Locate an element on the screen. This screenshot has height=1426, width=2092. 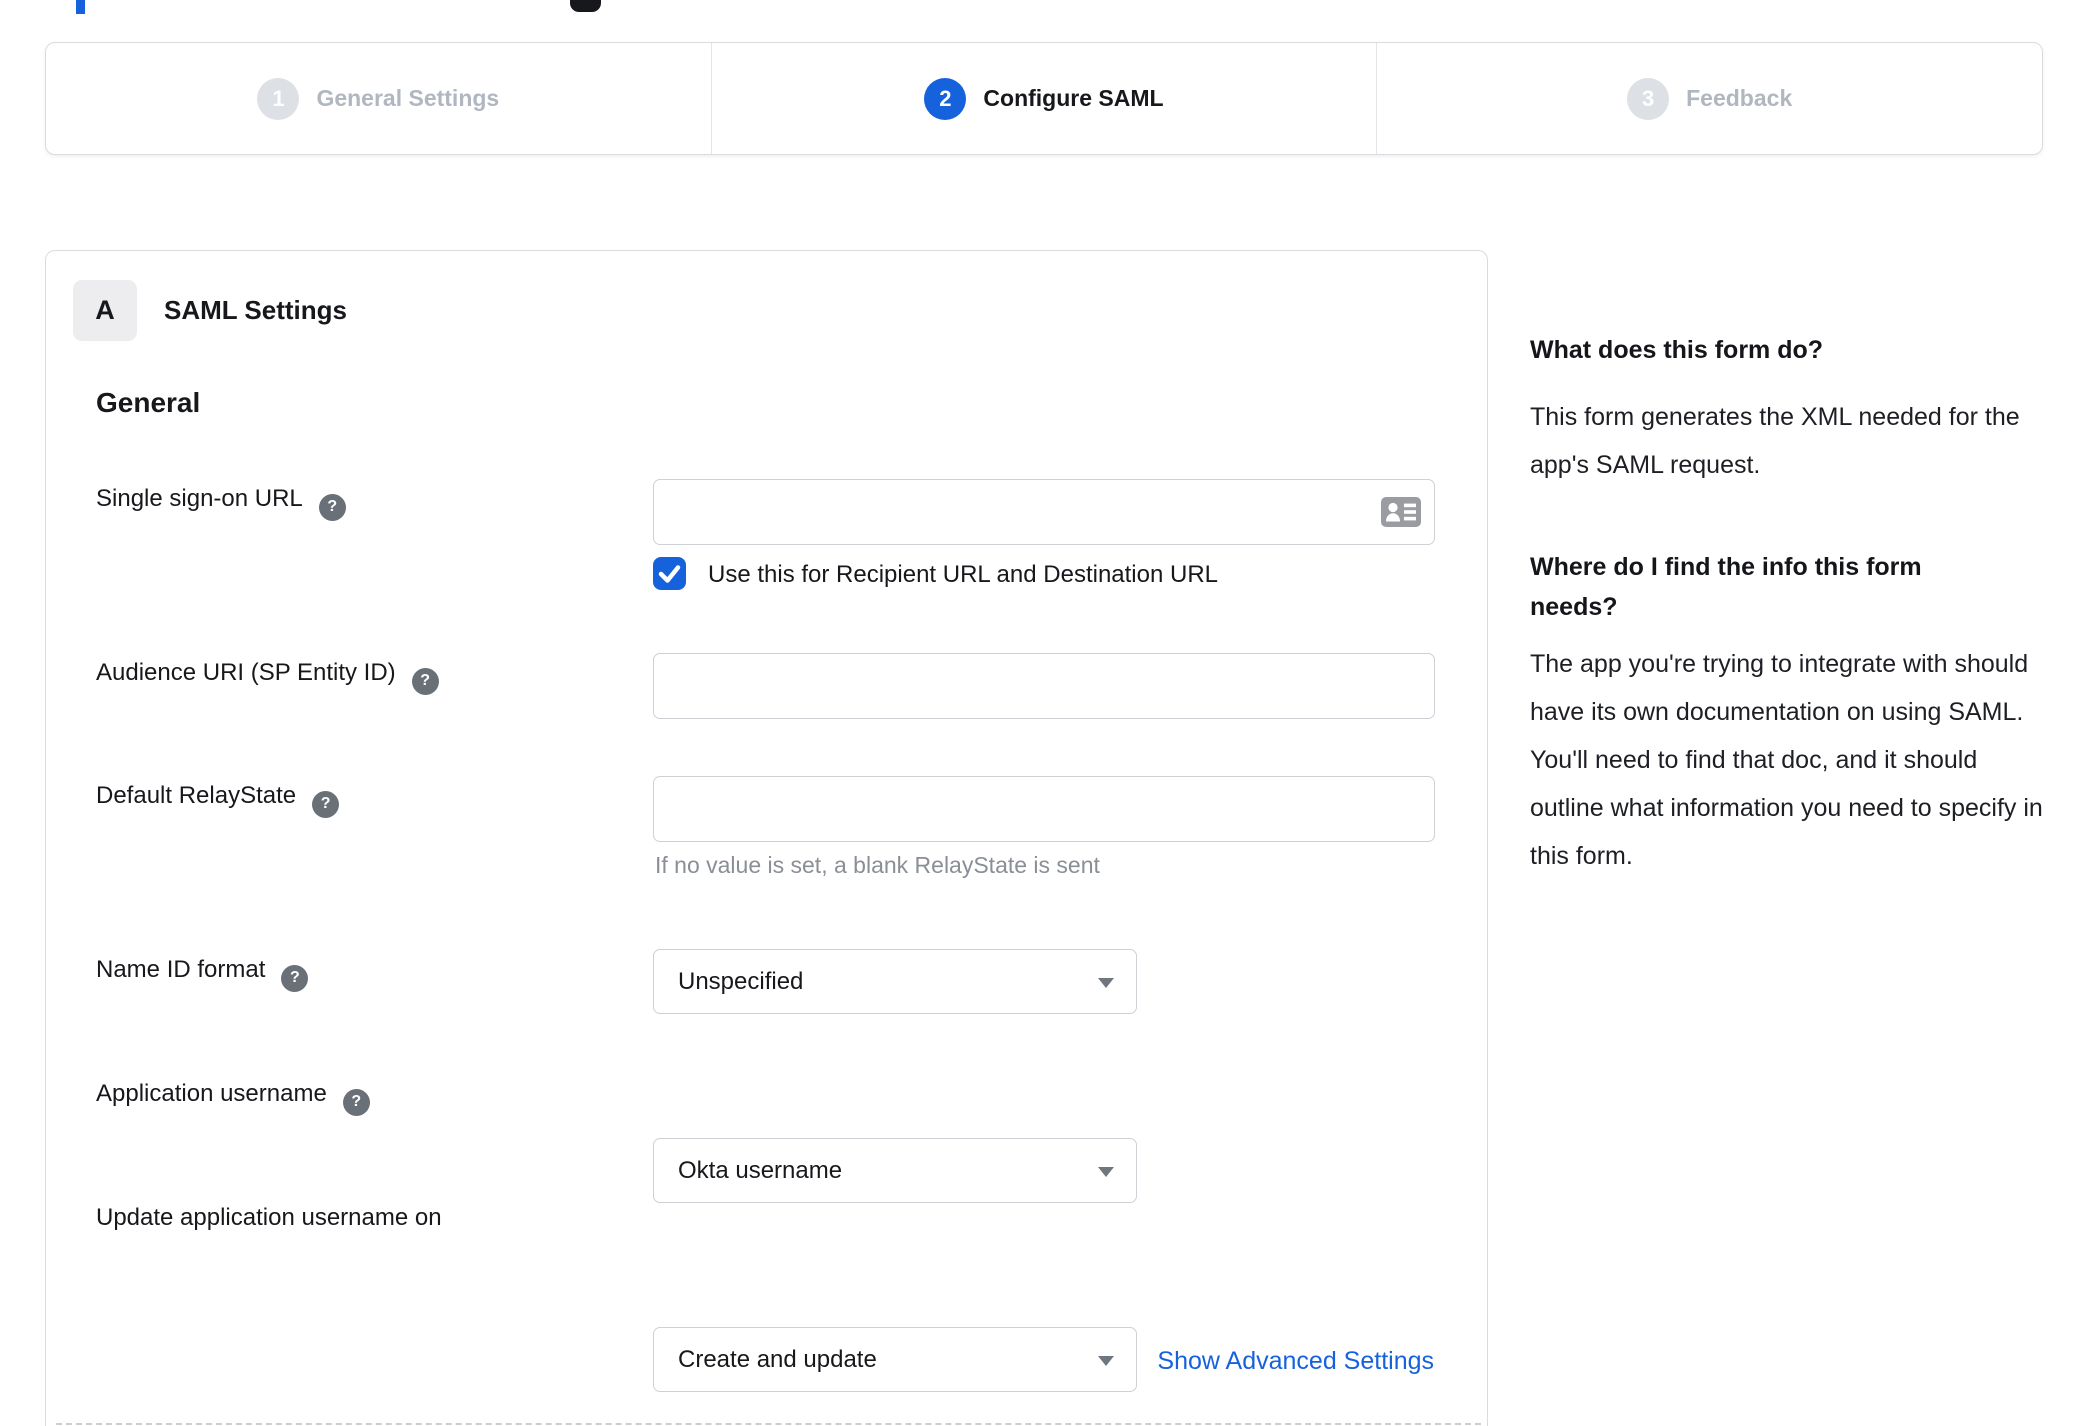
step-2-circle: 2 is located at coordinates (945, 98).